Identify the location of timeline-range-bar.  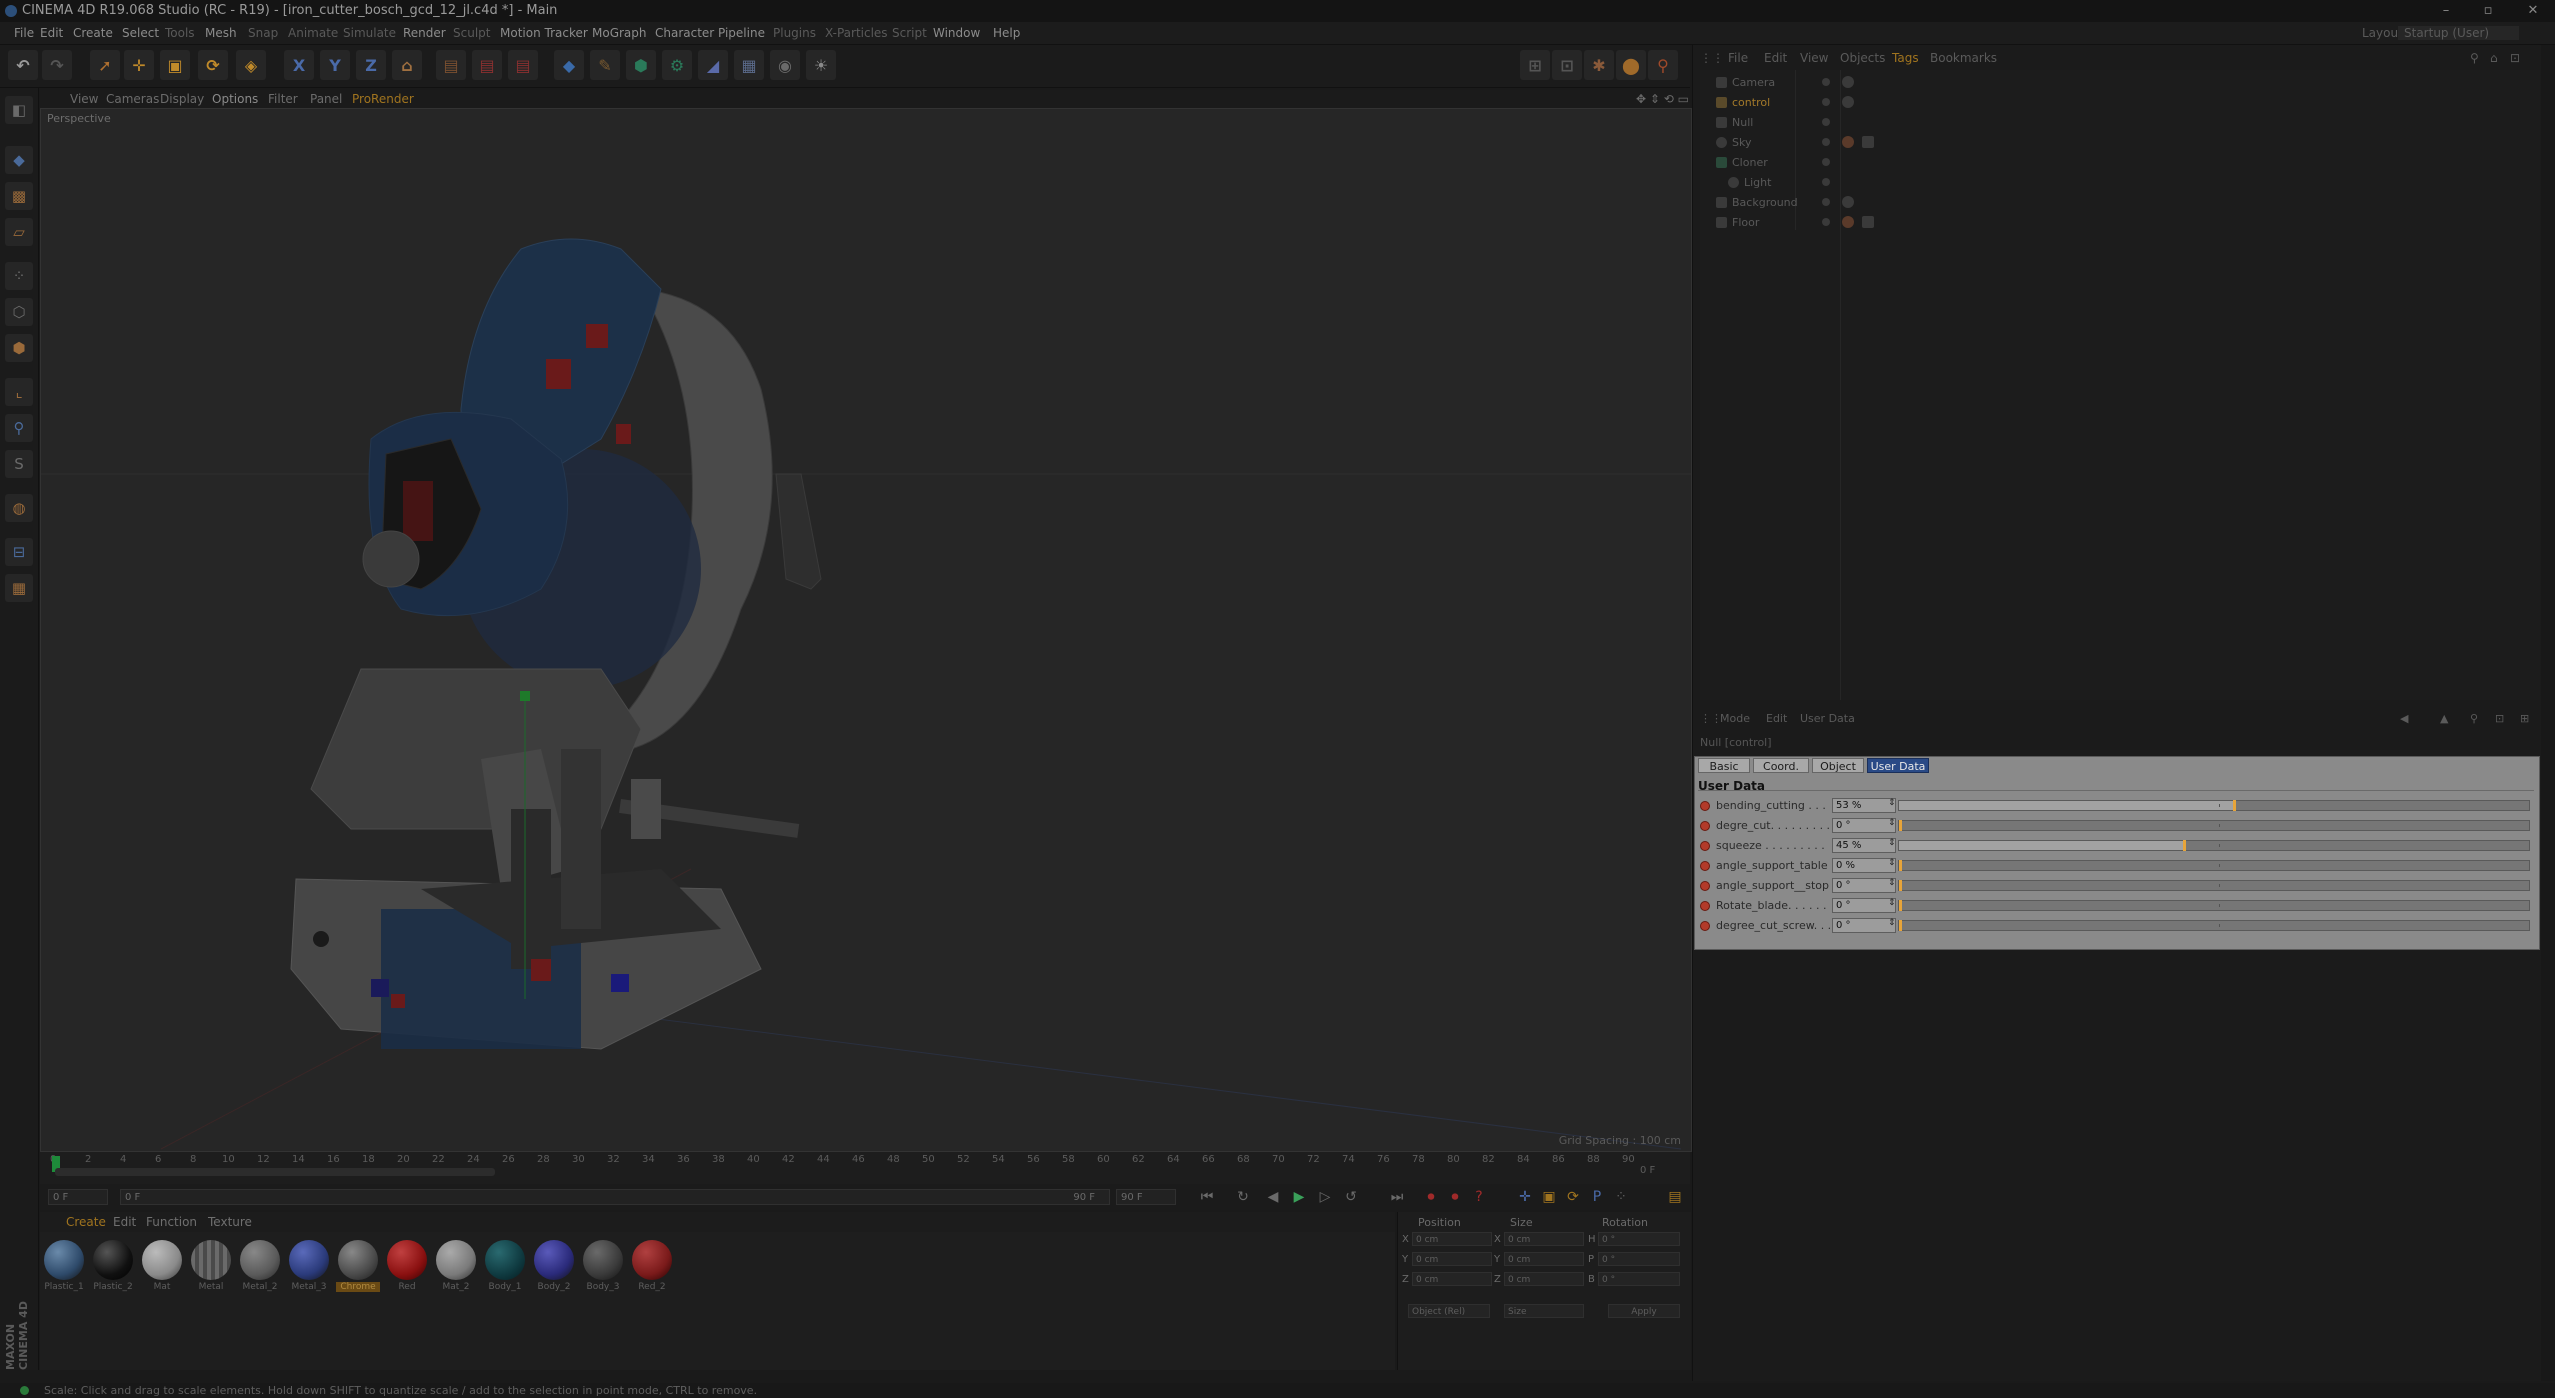
(275, 1172).